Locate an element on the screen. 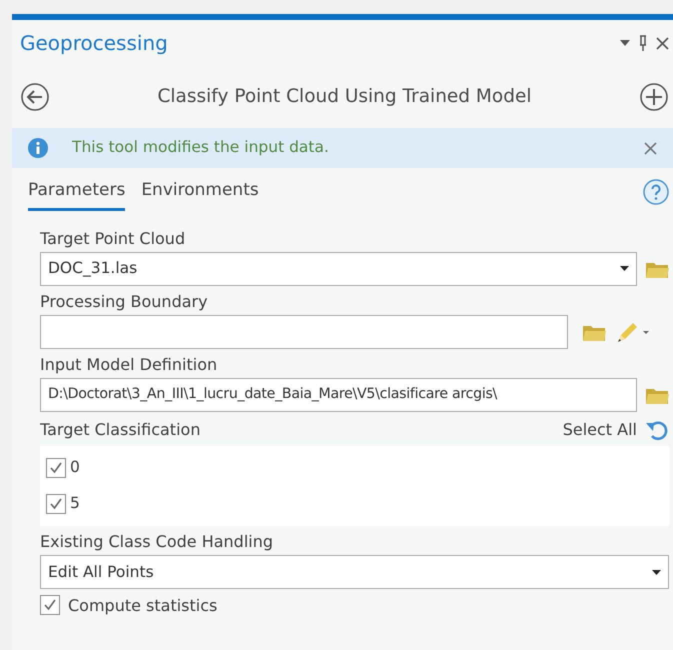  pin-icon is located at coordinates (643, 43).